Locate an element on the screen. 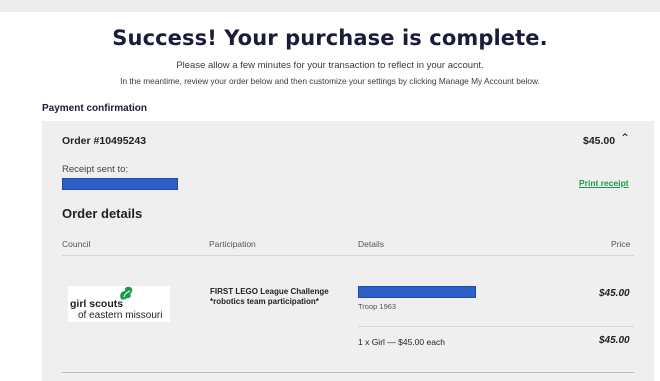 The image size is (660, 381). column-header-participation: Participation is located at coordinates (232, 244).